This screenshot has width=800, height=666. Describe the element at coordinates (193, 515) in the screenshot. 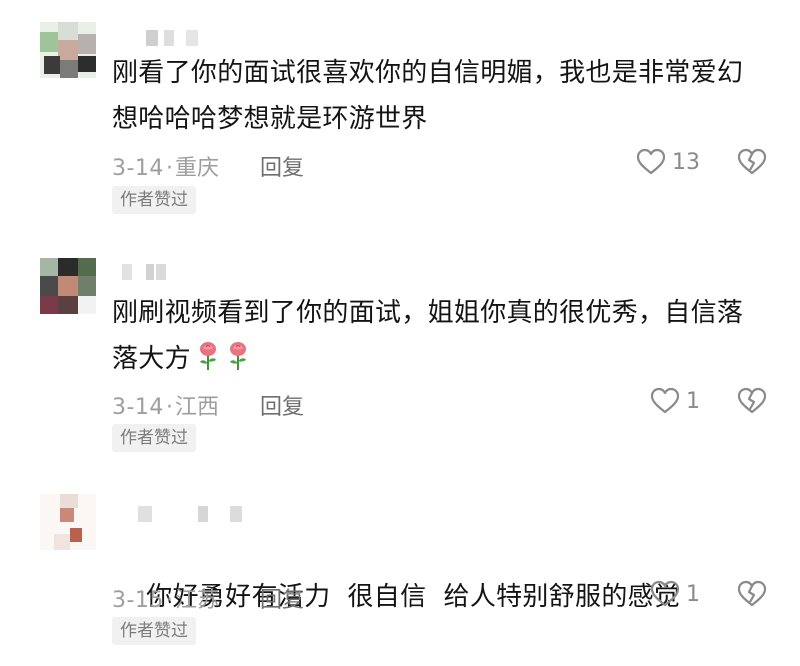

I see `username-redacted` at that location.